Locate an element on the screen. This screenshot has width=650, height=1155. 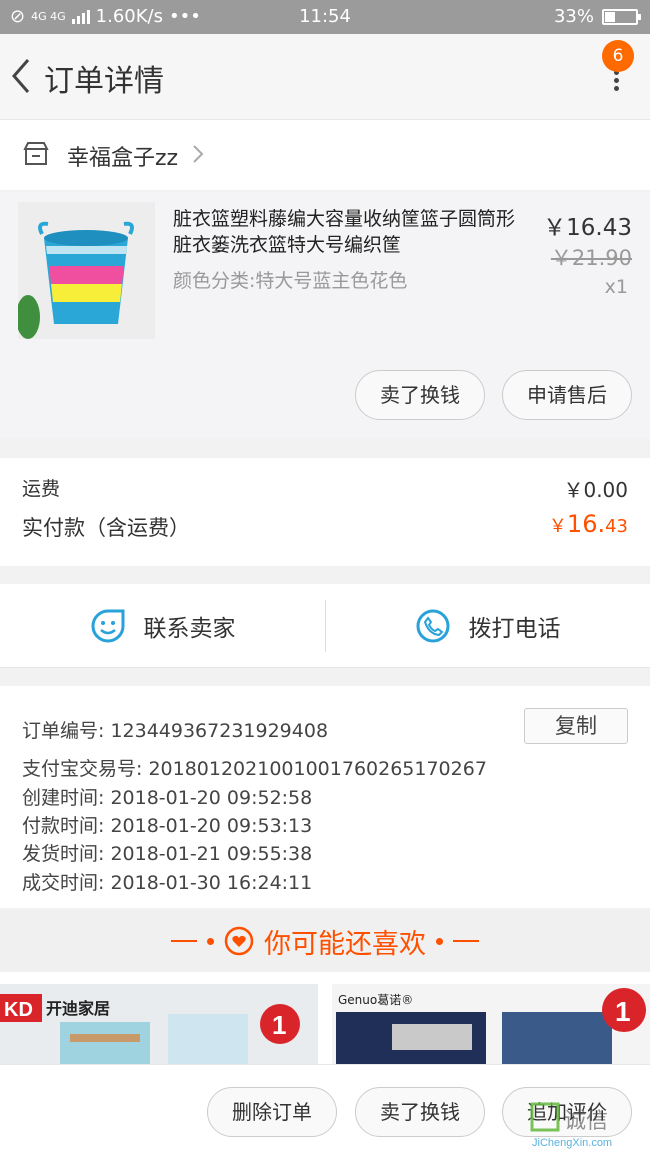
product-image is located at coordinates (86, 270).